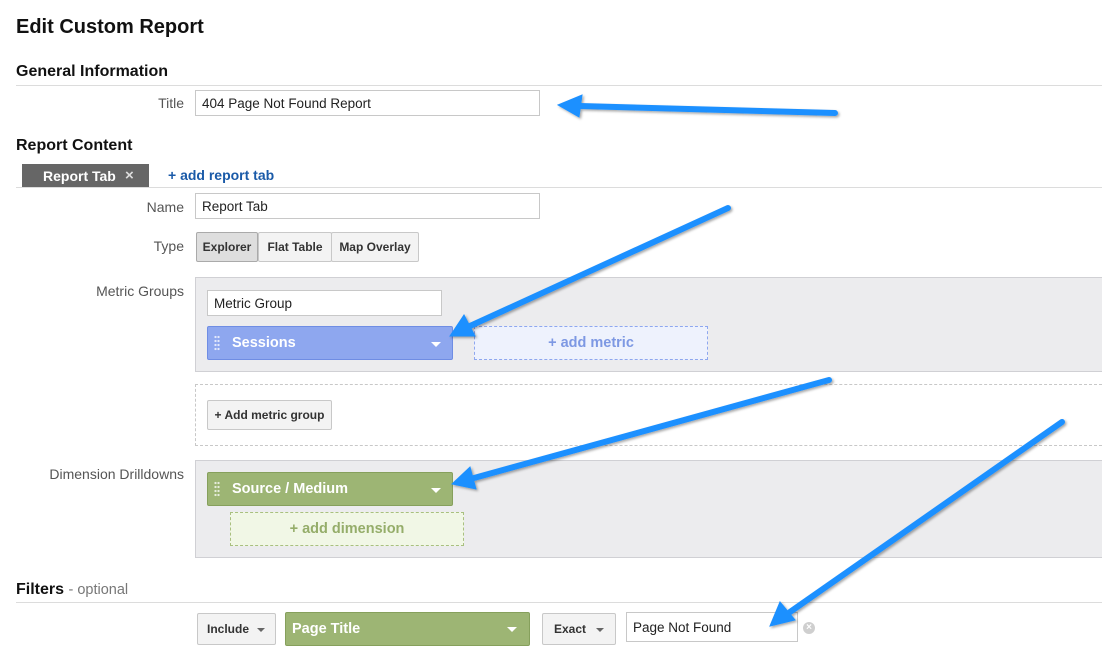  Describe the element at coordinates (129, 176) in the screenshot. I see `close-icon: ×` at that location.